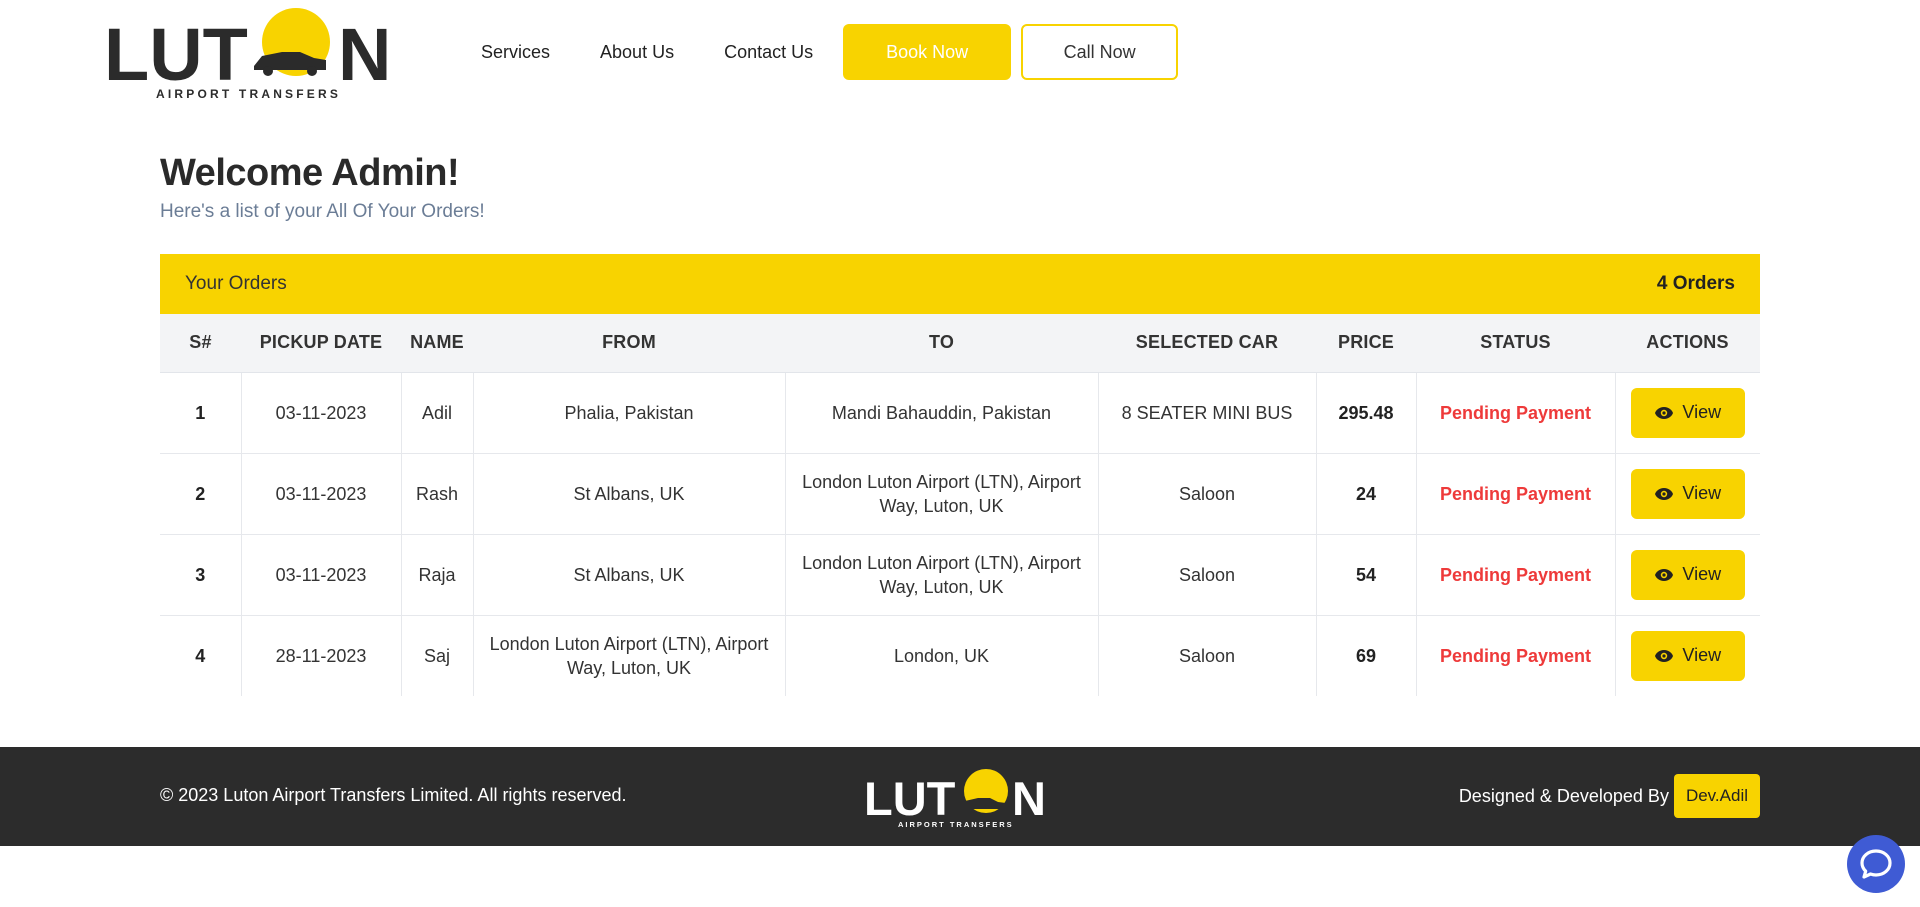  I want to click on nav-services: Services, so click(515, 52).